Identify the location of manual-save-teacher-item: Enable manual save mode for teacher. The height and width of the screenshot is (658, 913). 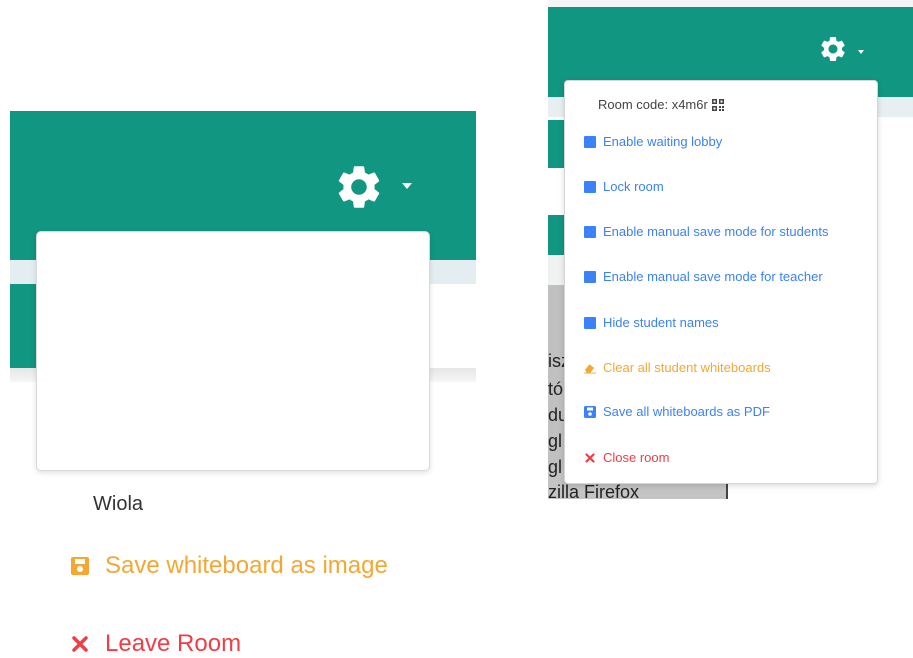
(703, 276).